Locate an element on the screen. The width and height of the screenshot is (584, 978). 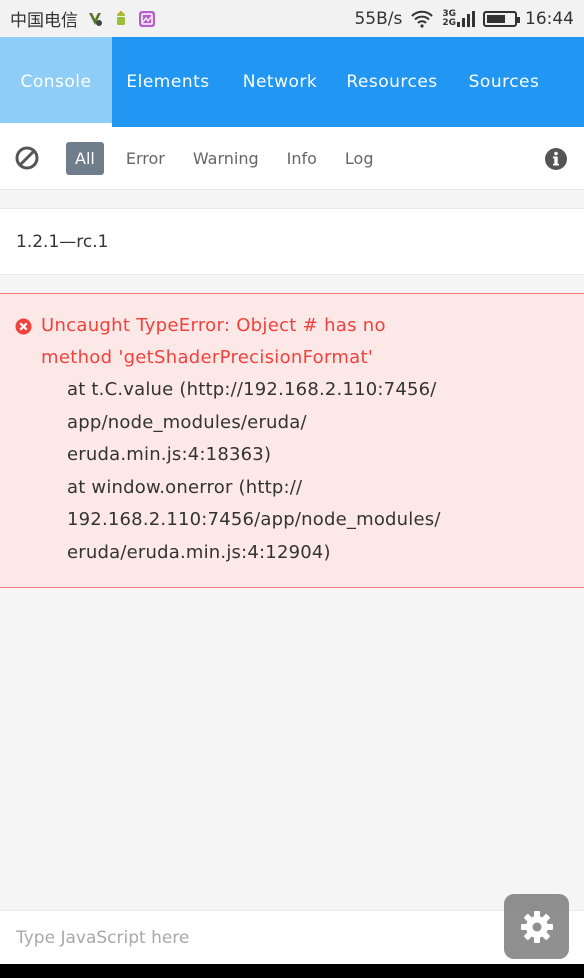
error-message-line: Uncaught TypeError: Object # has no is located at coordinates (213, 325).